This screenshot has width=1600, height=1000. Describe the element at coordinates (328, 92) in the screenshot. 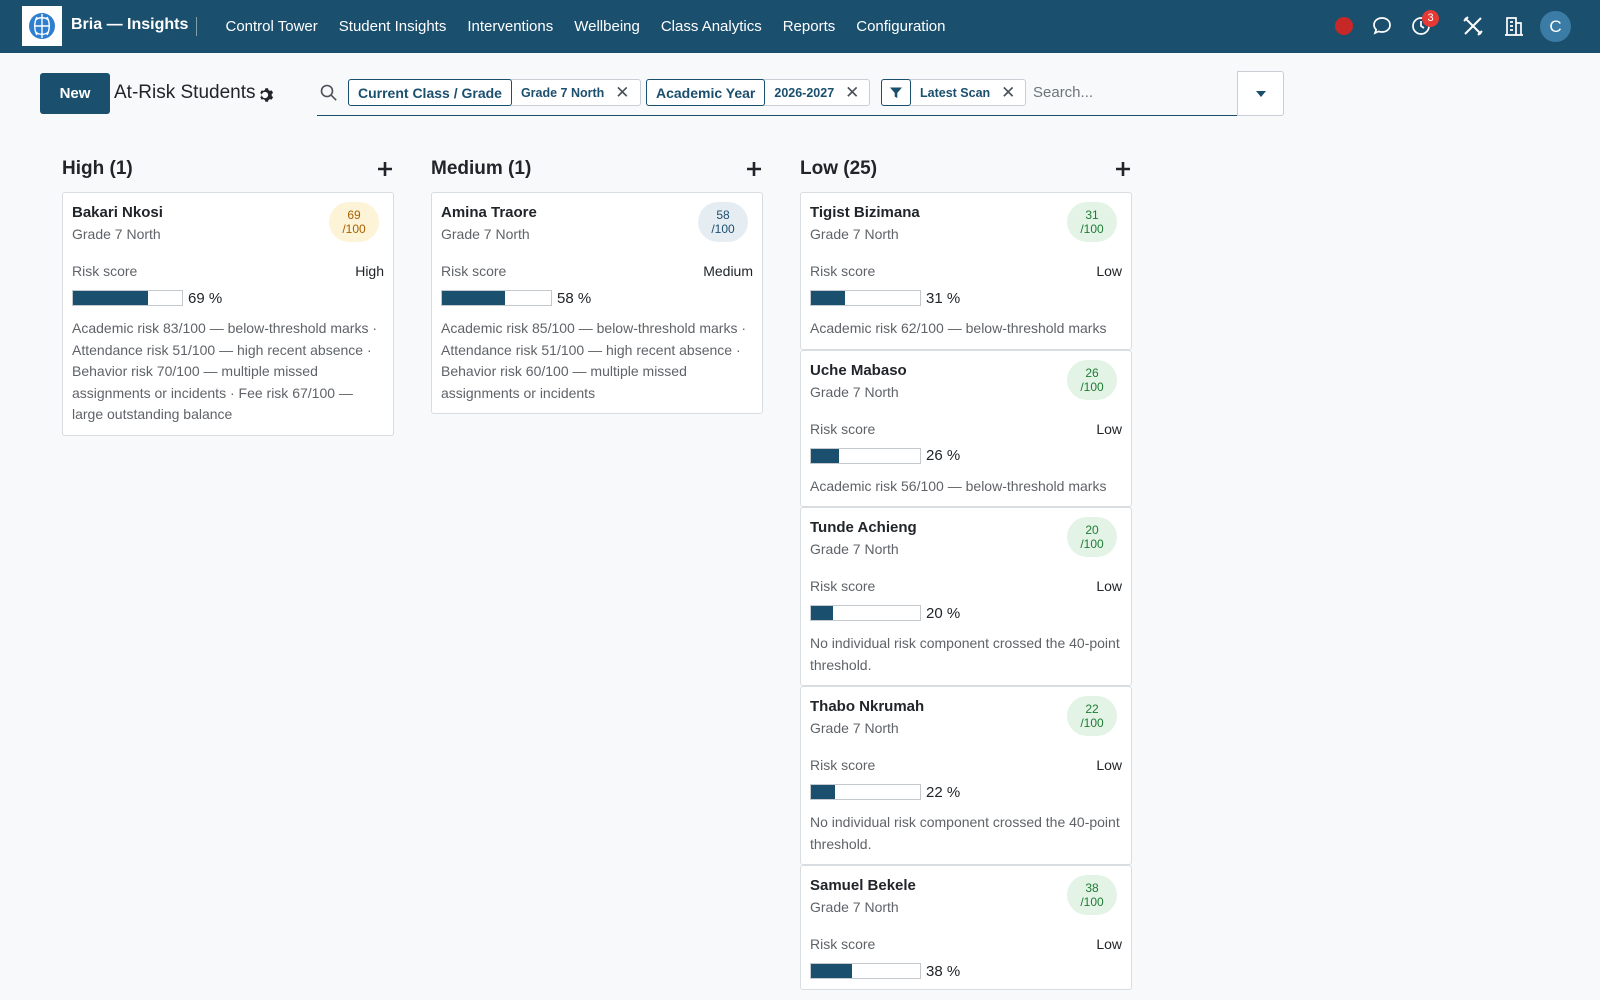

I see `search-icon` at that location.